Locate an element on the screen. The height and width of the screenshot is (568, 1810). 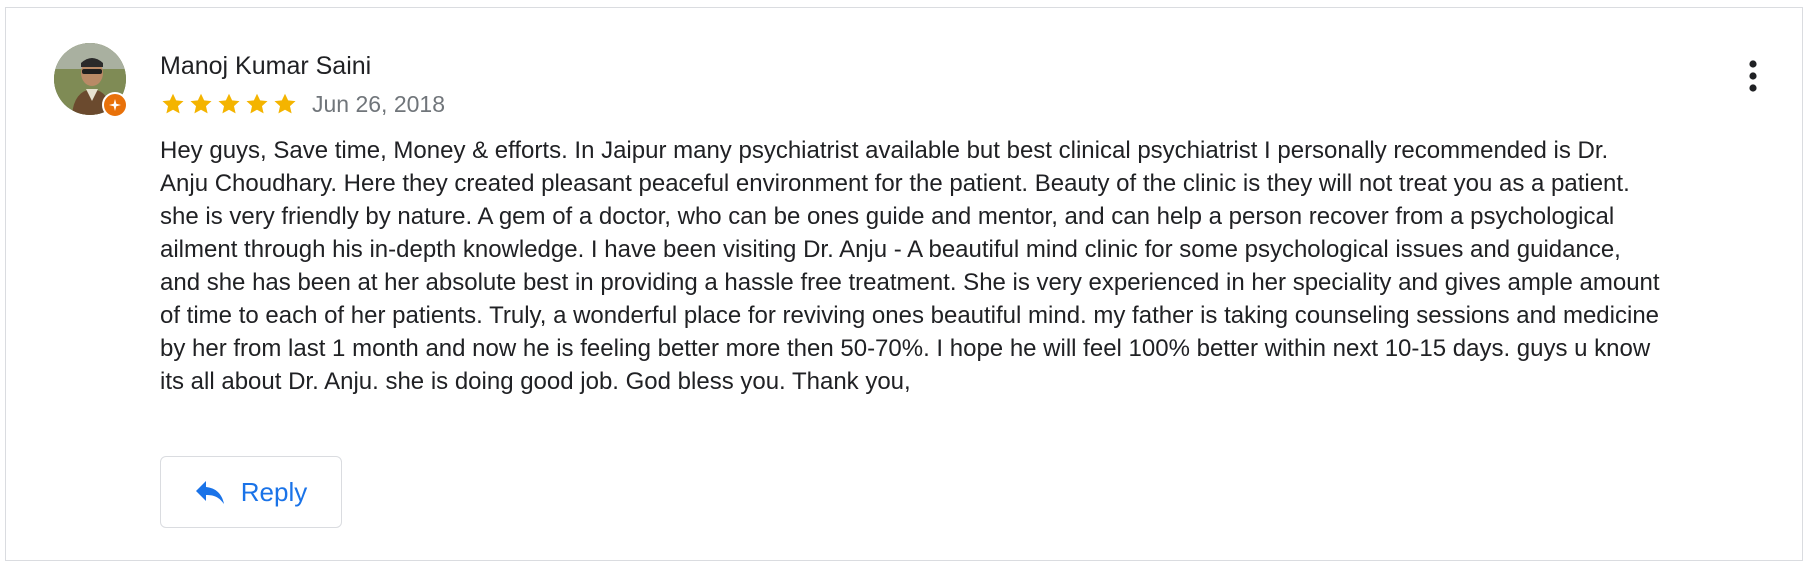
author-name: Manoj Kumar Saini is located at coordinates (265, 66).